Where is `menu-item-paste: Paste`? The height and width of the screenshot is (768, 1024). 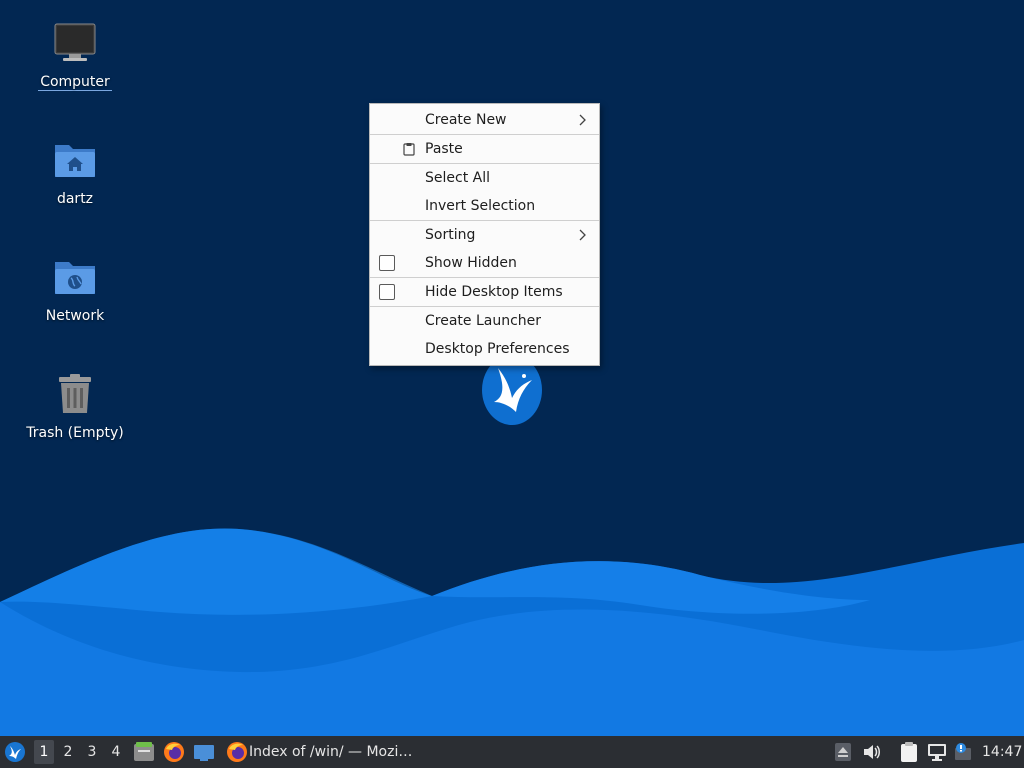
menu-item-paste: Paste is located at coordinates (484, 149).